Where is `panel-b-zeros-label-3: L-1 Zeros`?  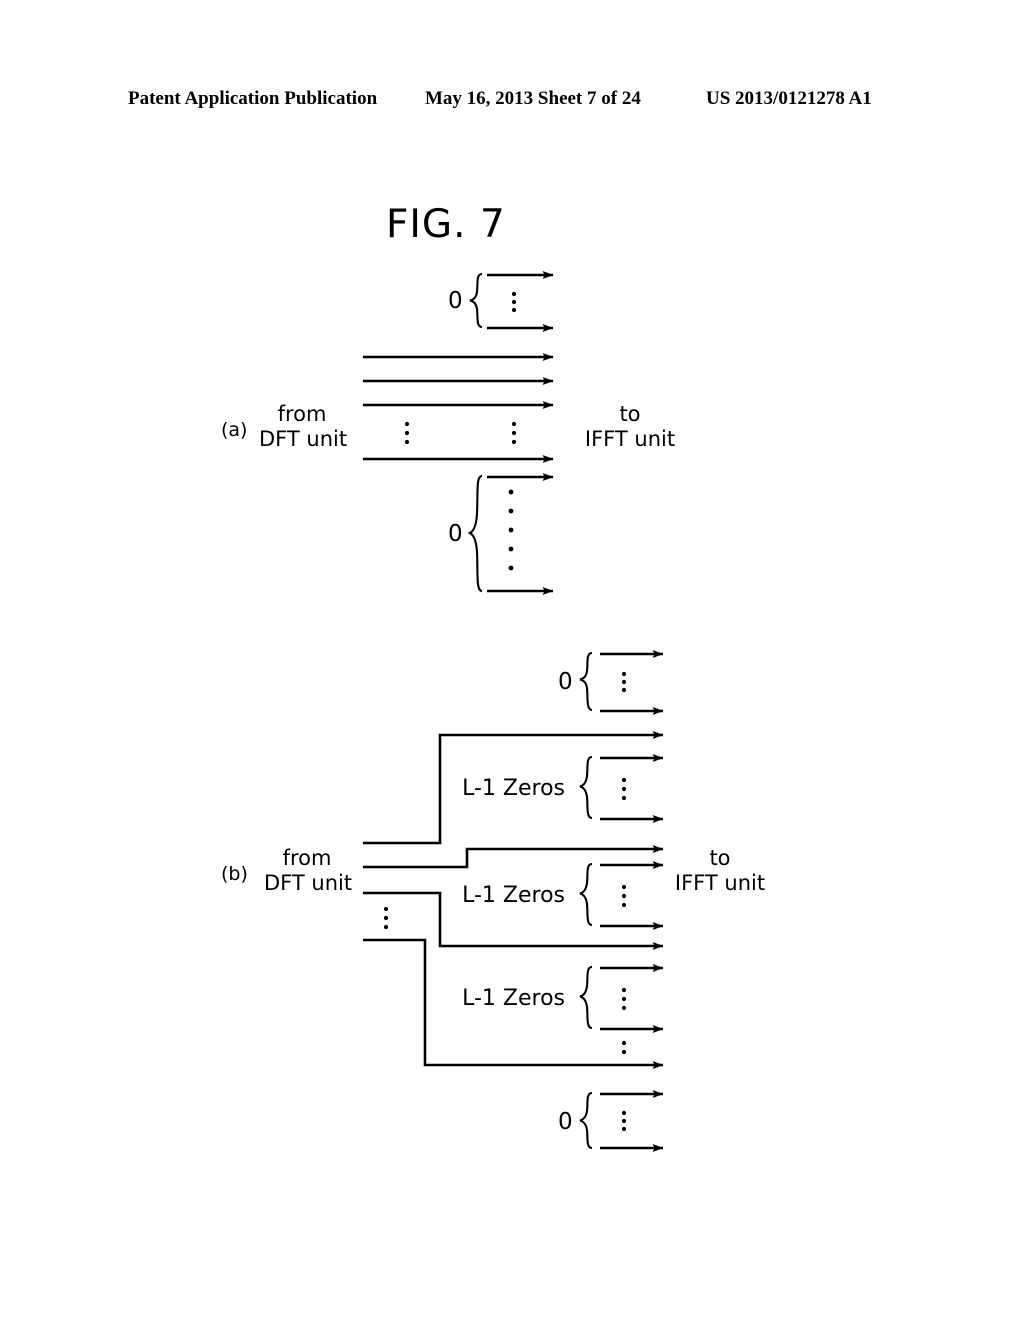 panel-b-zeros-label-3: L-1 Zeros is located at coordinates (513, 998).